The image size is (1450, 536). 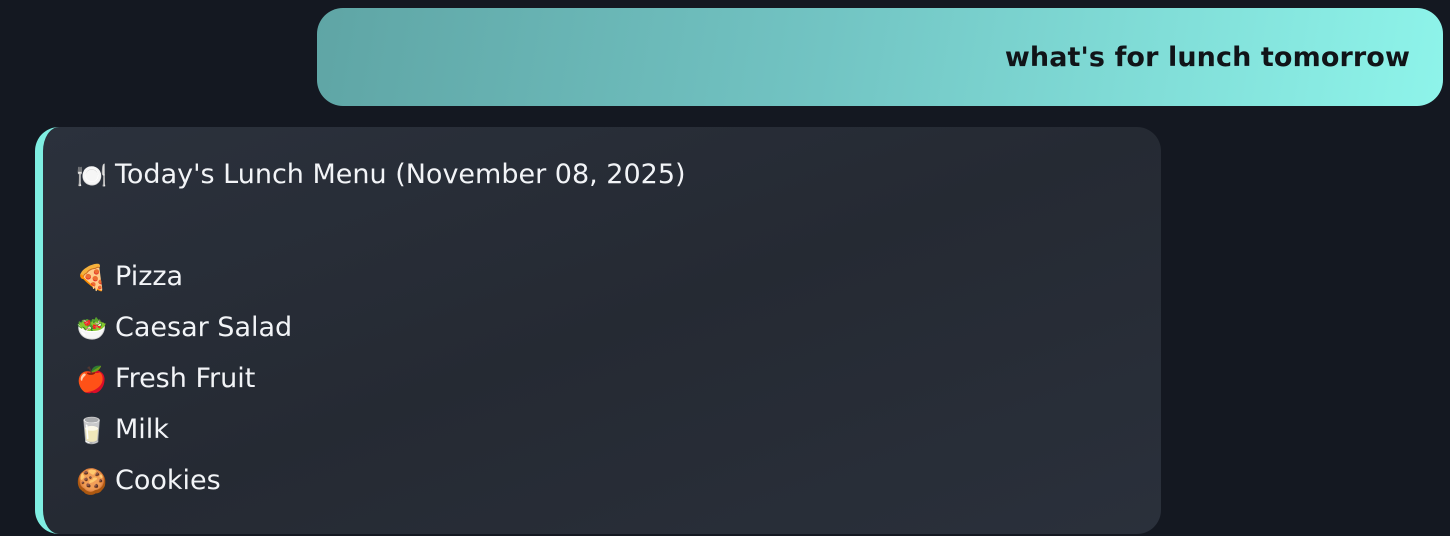 What do you see at coordinates (618, 379) in the screenshot?
I see `menu-item-fresh-fruit: 🍎 Fresh Fruit` at bounding box center [618, 379].